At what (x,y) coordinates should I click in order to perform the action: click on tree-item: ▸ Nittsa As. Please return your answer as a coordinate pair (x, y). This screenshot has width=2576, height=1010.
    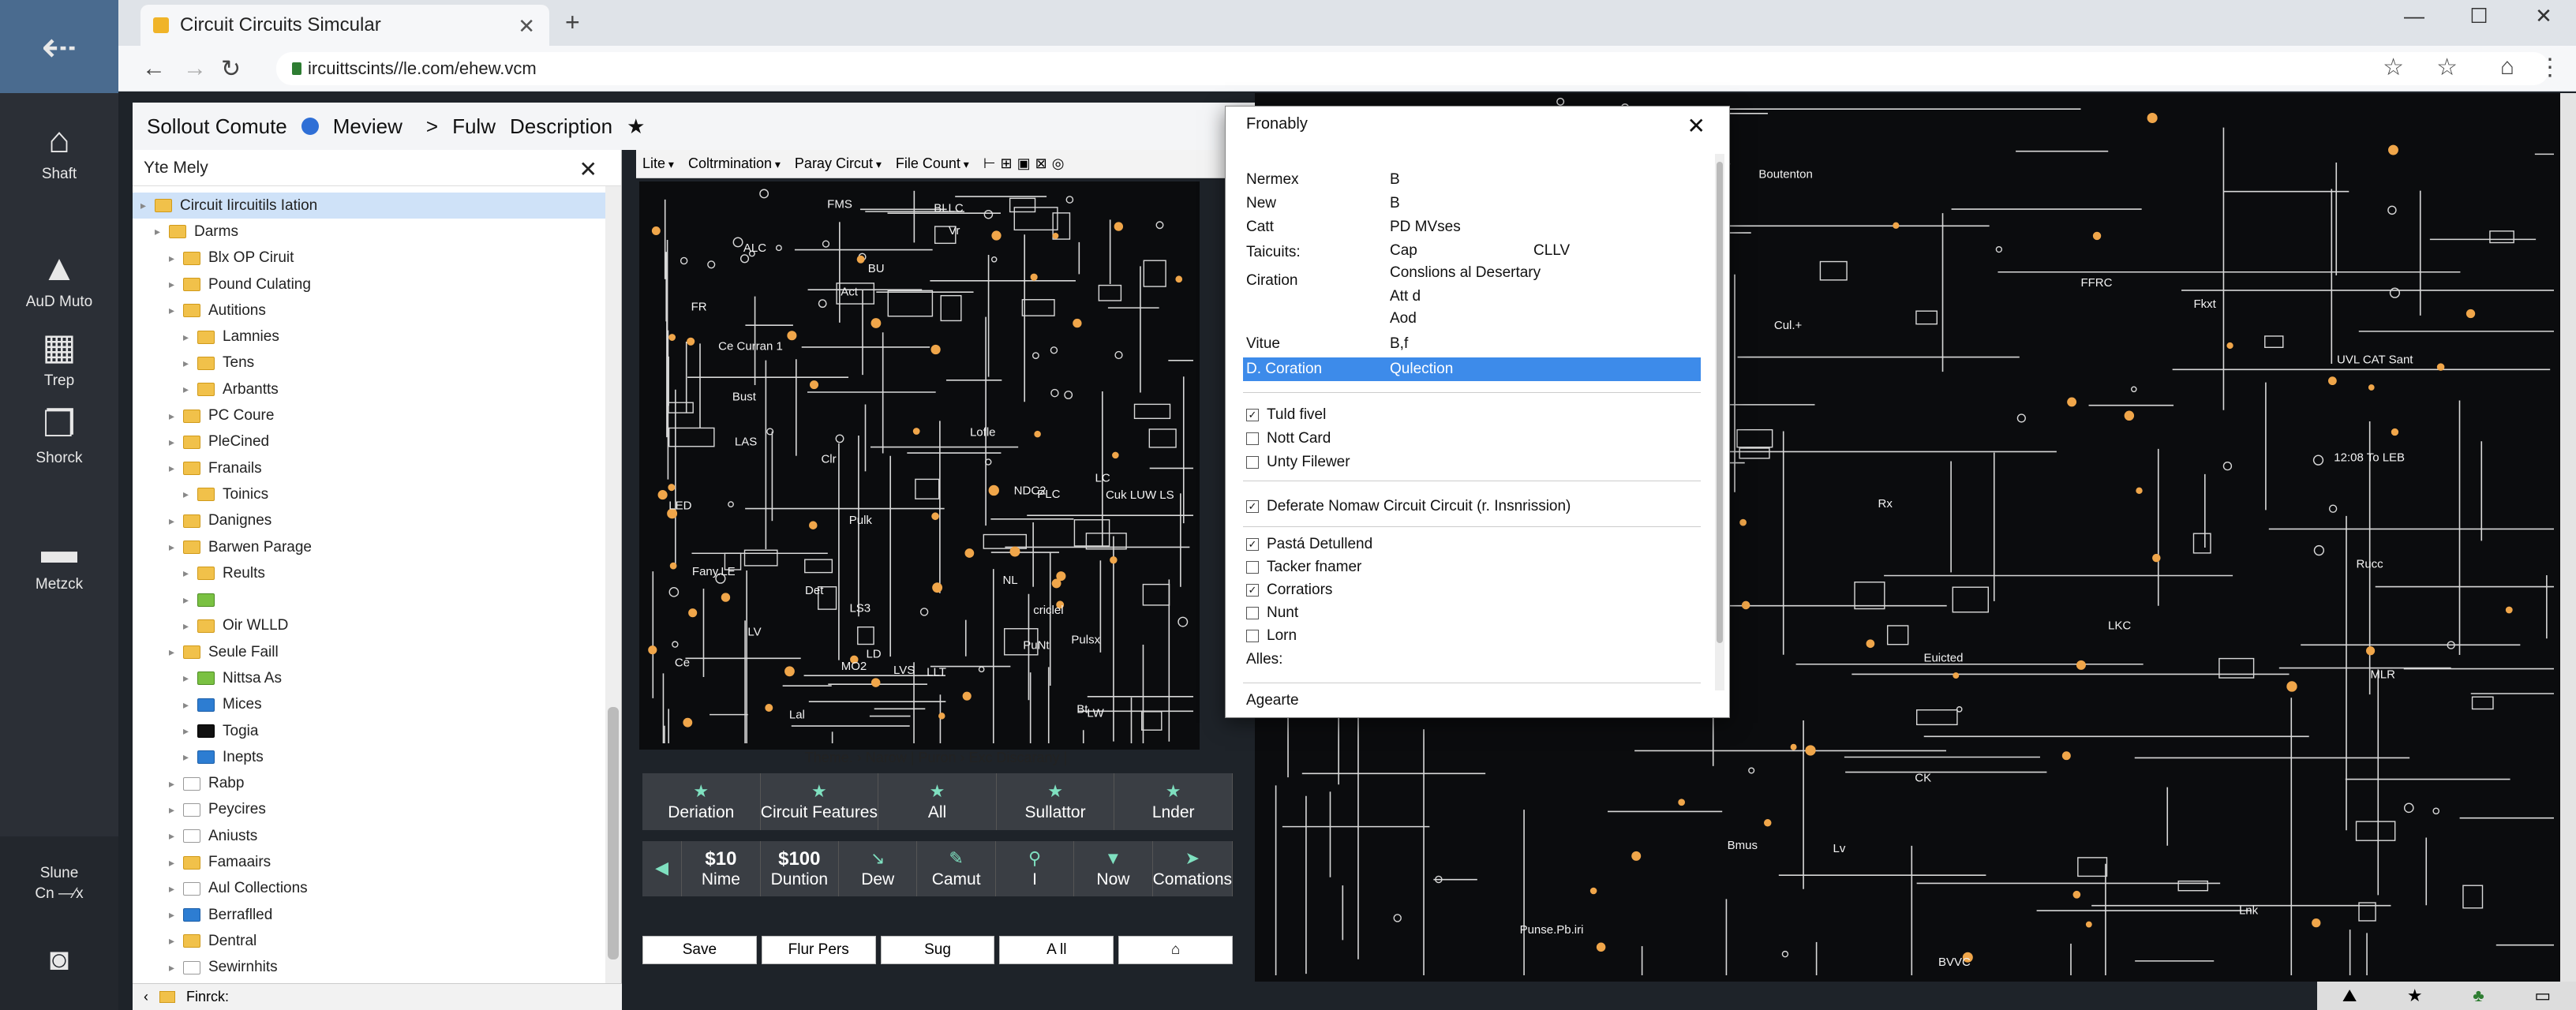
    Looking at the image, I should click on (369, 678).